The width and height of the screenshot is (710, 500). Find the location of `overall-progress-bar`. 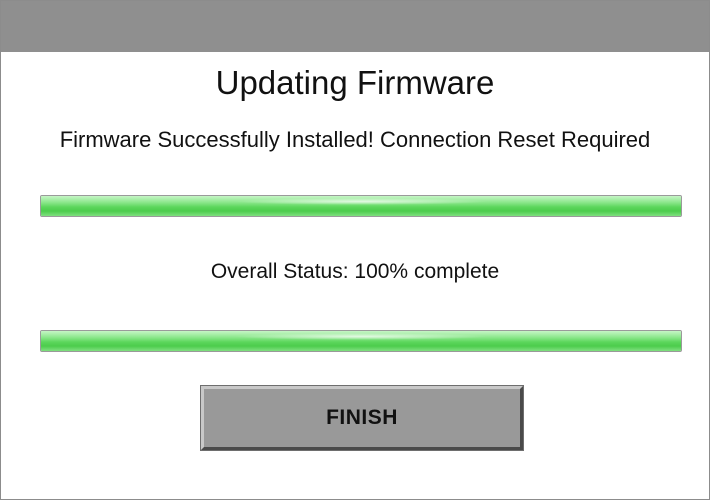

overall-progress-bar is located at coordinates (361, 341).